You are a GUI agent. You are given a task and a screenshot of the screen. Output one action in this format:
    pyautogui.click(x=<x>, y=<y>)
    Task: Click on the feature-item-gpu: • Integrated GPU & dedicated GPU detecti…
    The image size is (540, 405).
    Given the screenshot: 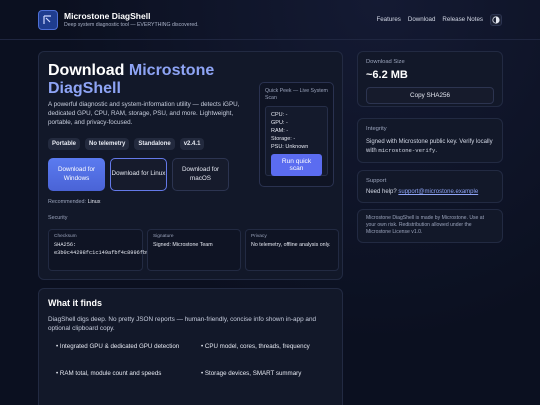 What is the action you would take?
    pyautogui.click(x=118, y=346)
    